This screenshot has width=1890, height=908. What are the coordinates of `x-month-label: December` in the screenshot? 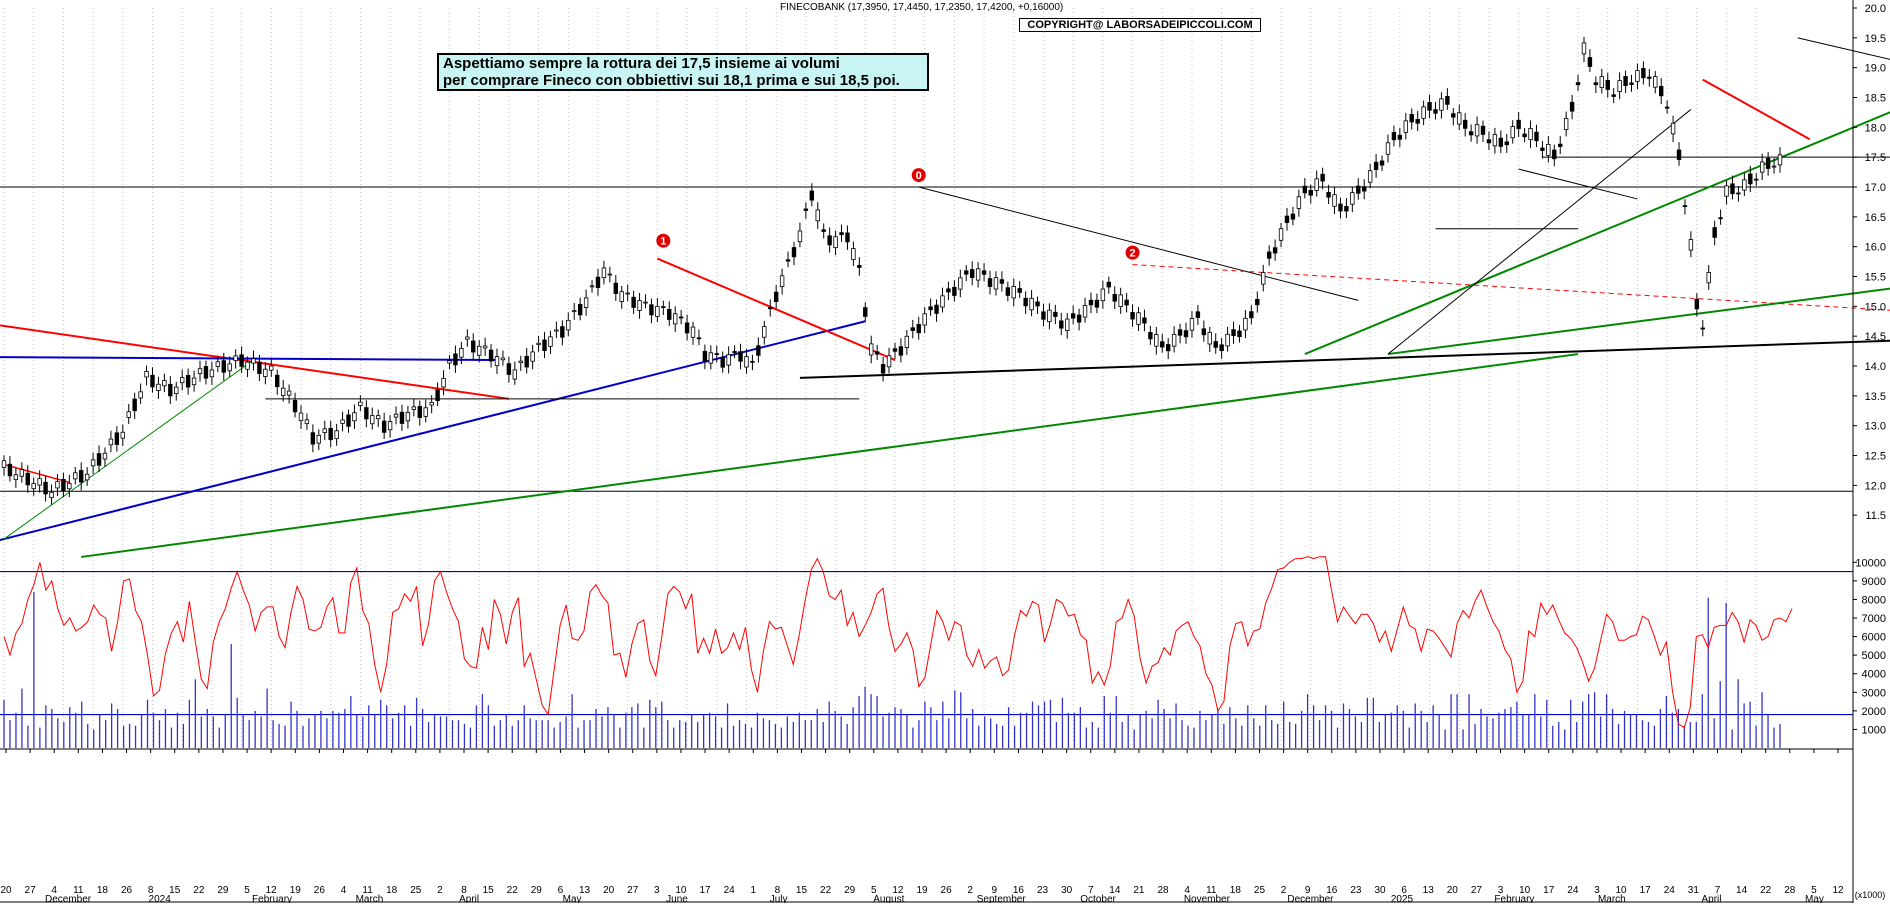 It's located at (68, 898).